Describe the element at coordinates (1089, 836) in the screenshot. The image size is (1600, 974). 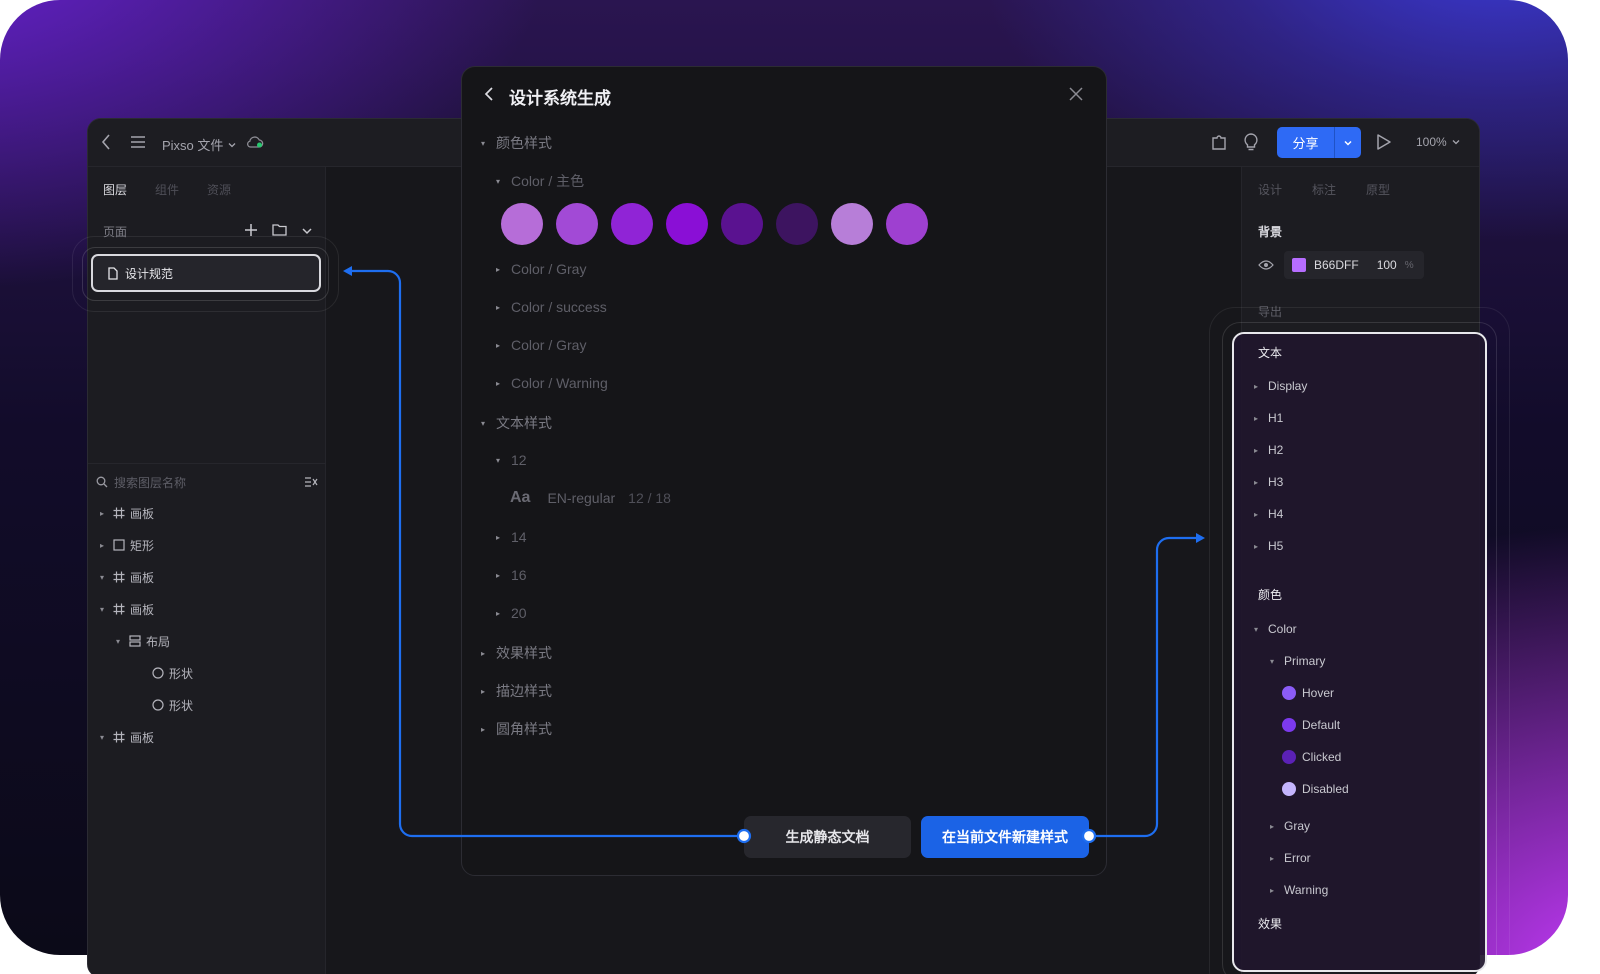
I see `connector-right-node` at that location.